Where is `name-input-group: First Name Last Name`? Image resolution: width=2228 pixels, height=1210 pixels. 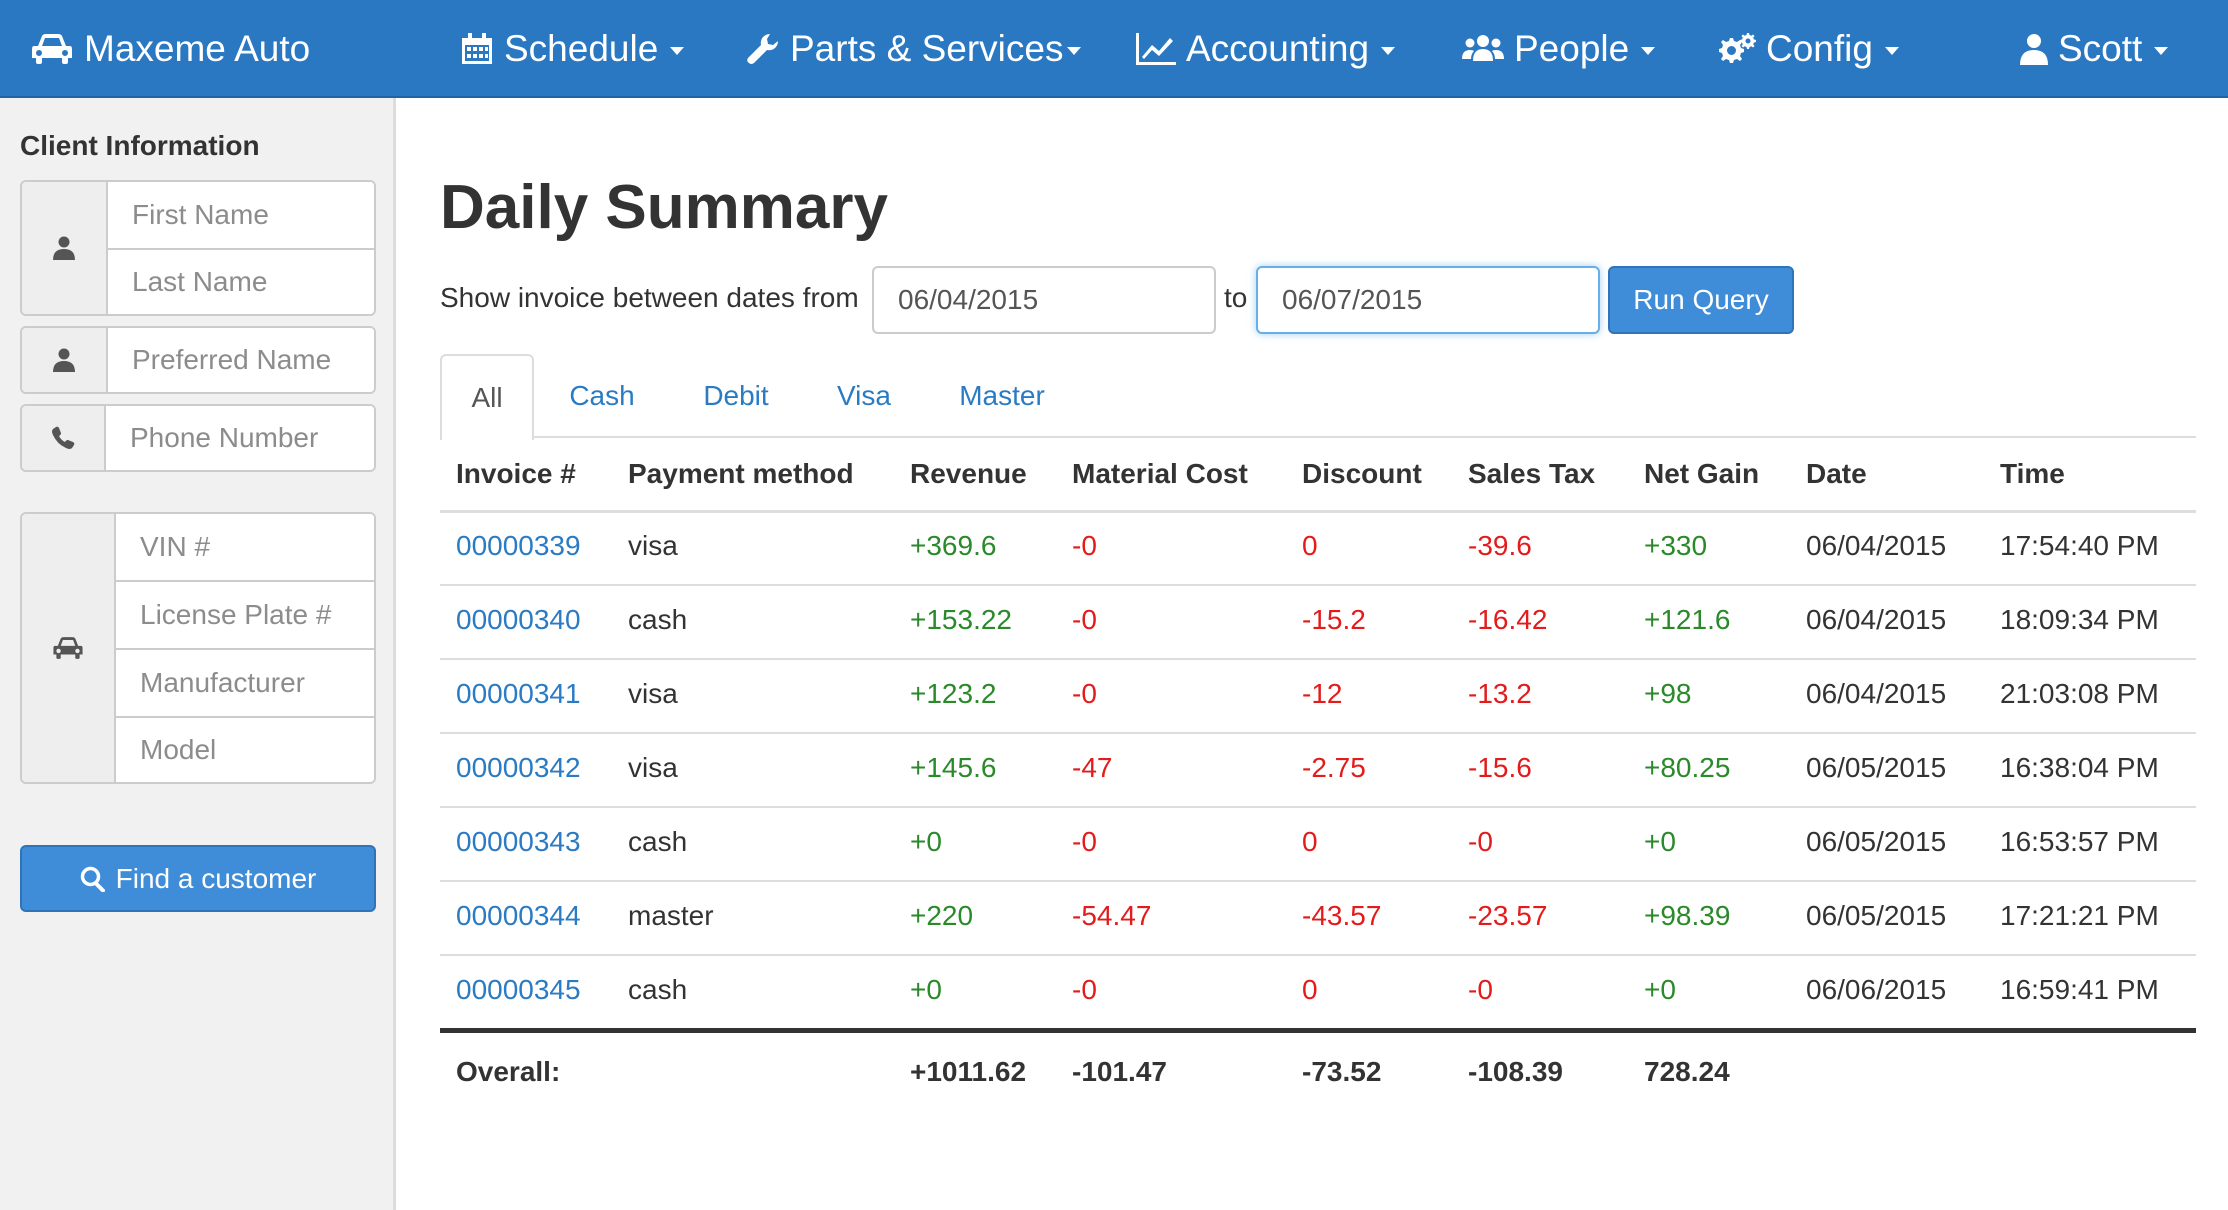 name-input-group: First Name Last Name is located at coordinates (198, 248).